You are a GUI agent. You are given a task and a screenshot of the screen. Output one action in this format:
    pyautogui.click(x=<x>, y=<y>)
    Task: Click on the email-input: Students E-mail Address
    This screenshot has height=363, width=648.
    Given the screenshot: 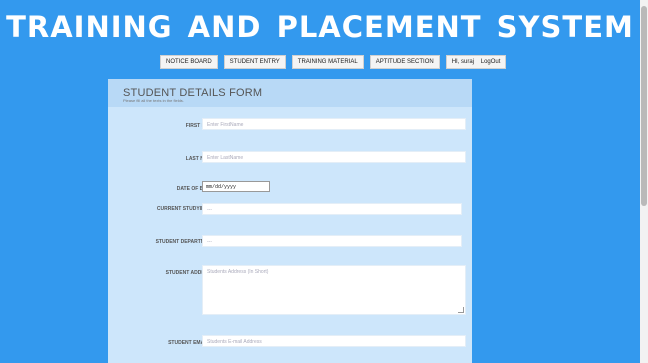 What is the action you would take?
    pyautogui.click(x=334, y=341)
    